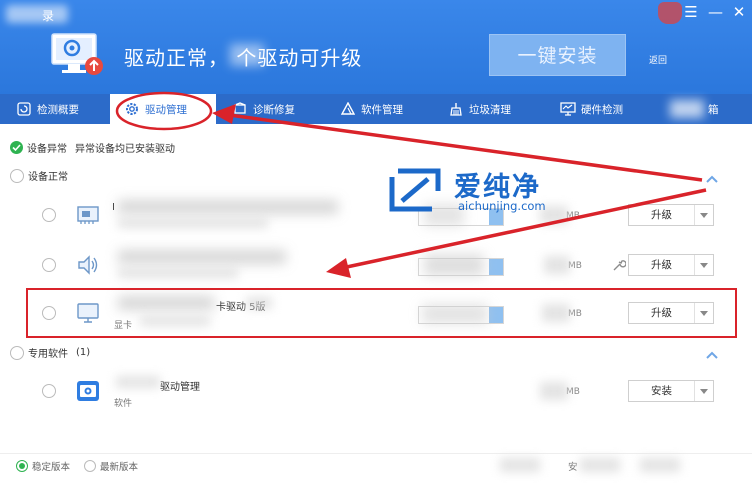 This screenshot has width=752, height=491. I want to click on brand-logo-icon, so click(415, 190).